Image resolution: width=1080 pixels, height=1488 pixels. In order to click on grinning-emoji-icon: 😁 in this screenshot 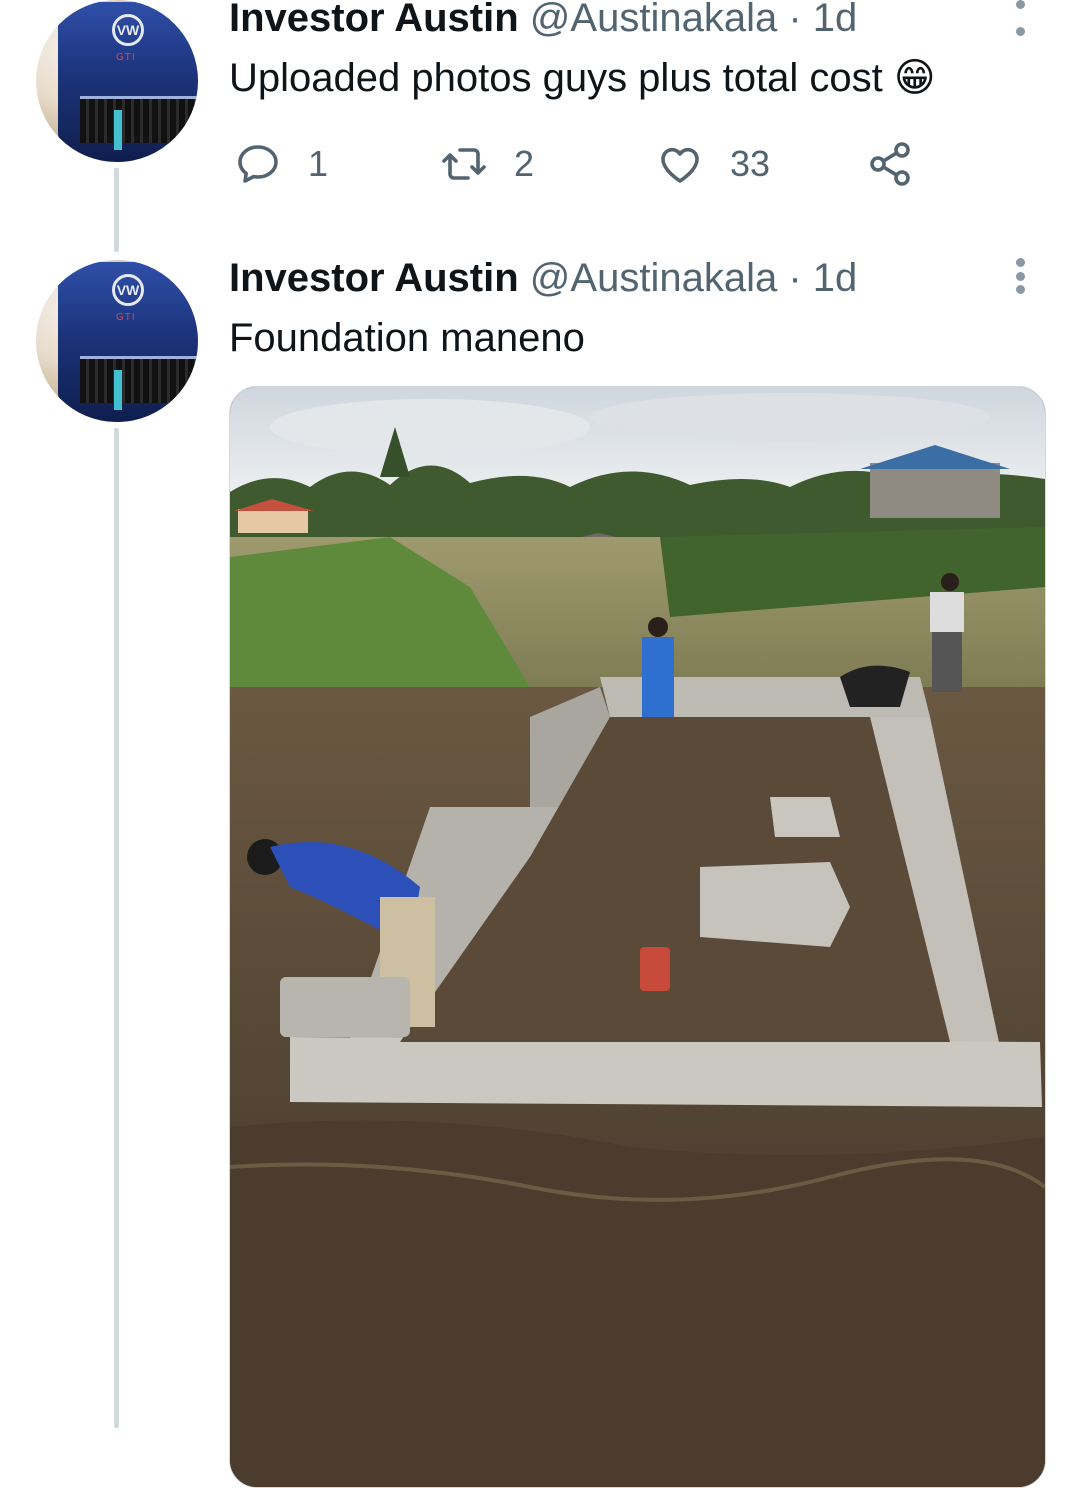, I will do `click(914, 78)`.